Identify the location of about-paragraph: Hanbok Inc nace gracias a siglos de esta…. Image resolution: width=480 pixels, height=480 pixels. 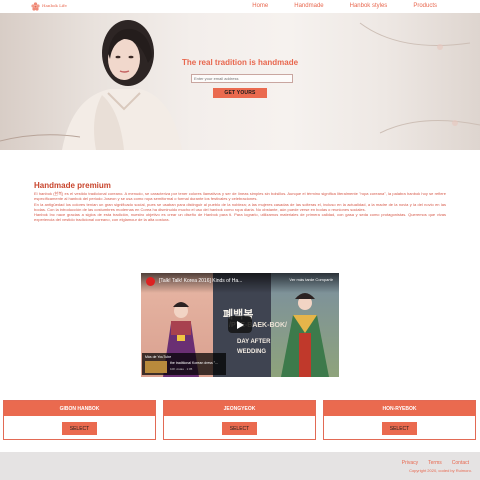
(240, 217).